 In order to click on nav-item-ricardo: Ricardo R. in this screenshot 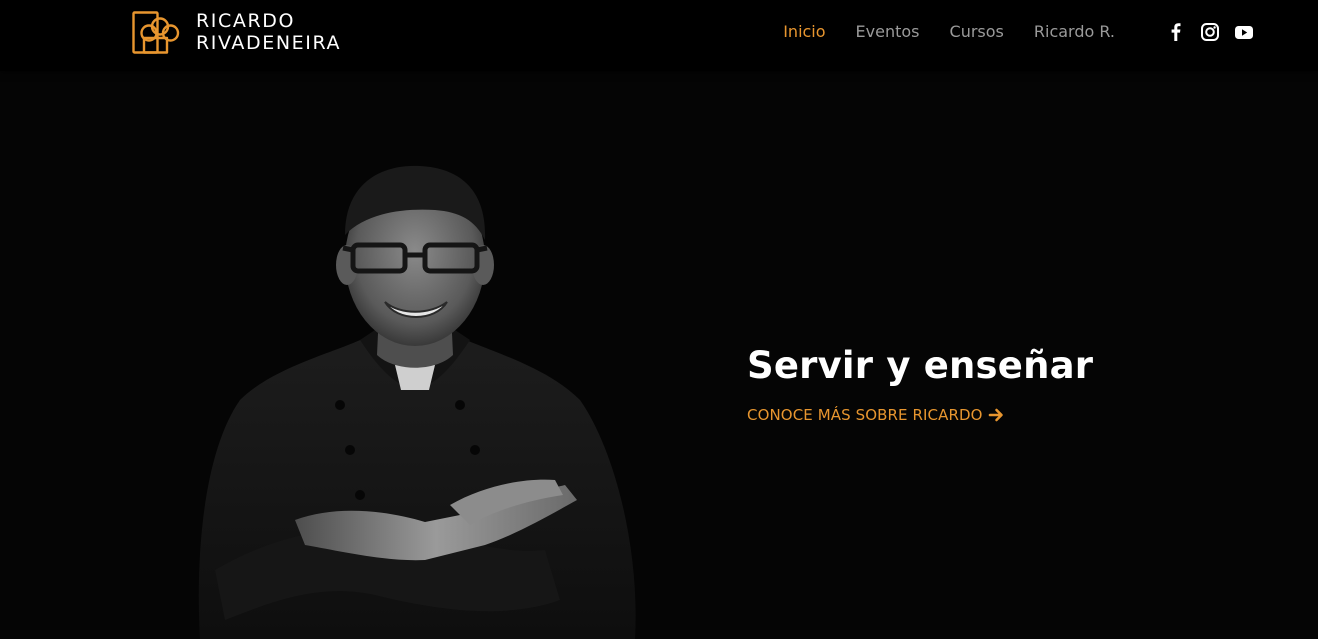, I will do `click(1074, 32)`.